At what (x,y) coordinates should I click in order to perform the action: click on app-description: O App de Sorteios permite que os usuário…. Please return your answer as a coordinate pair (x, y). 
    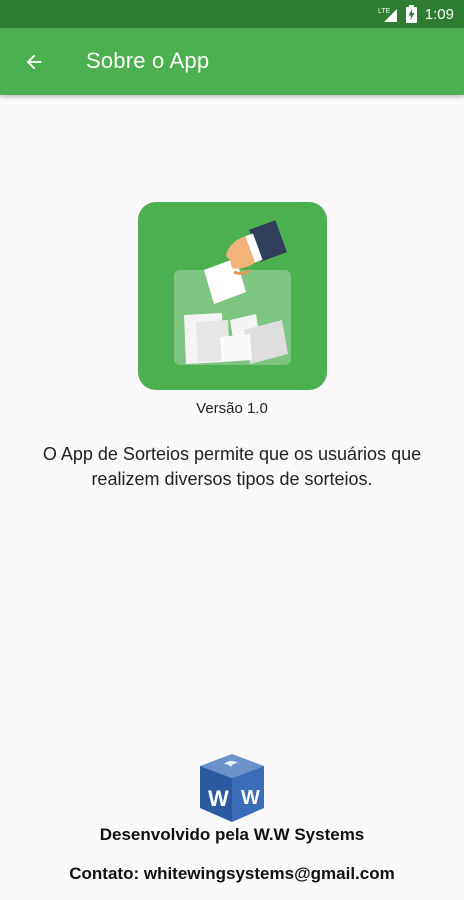
    Looking at the image, I should click on (232, 466).